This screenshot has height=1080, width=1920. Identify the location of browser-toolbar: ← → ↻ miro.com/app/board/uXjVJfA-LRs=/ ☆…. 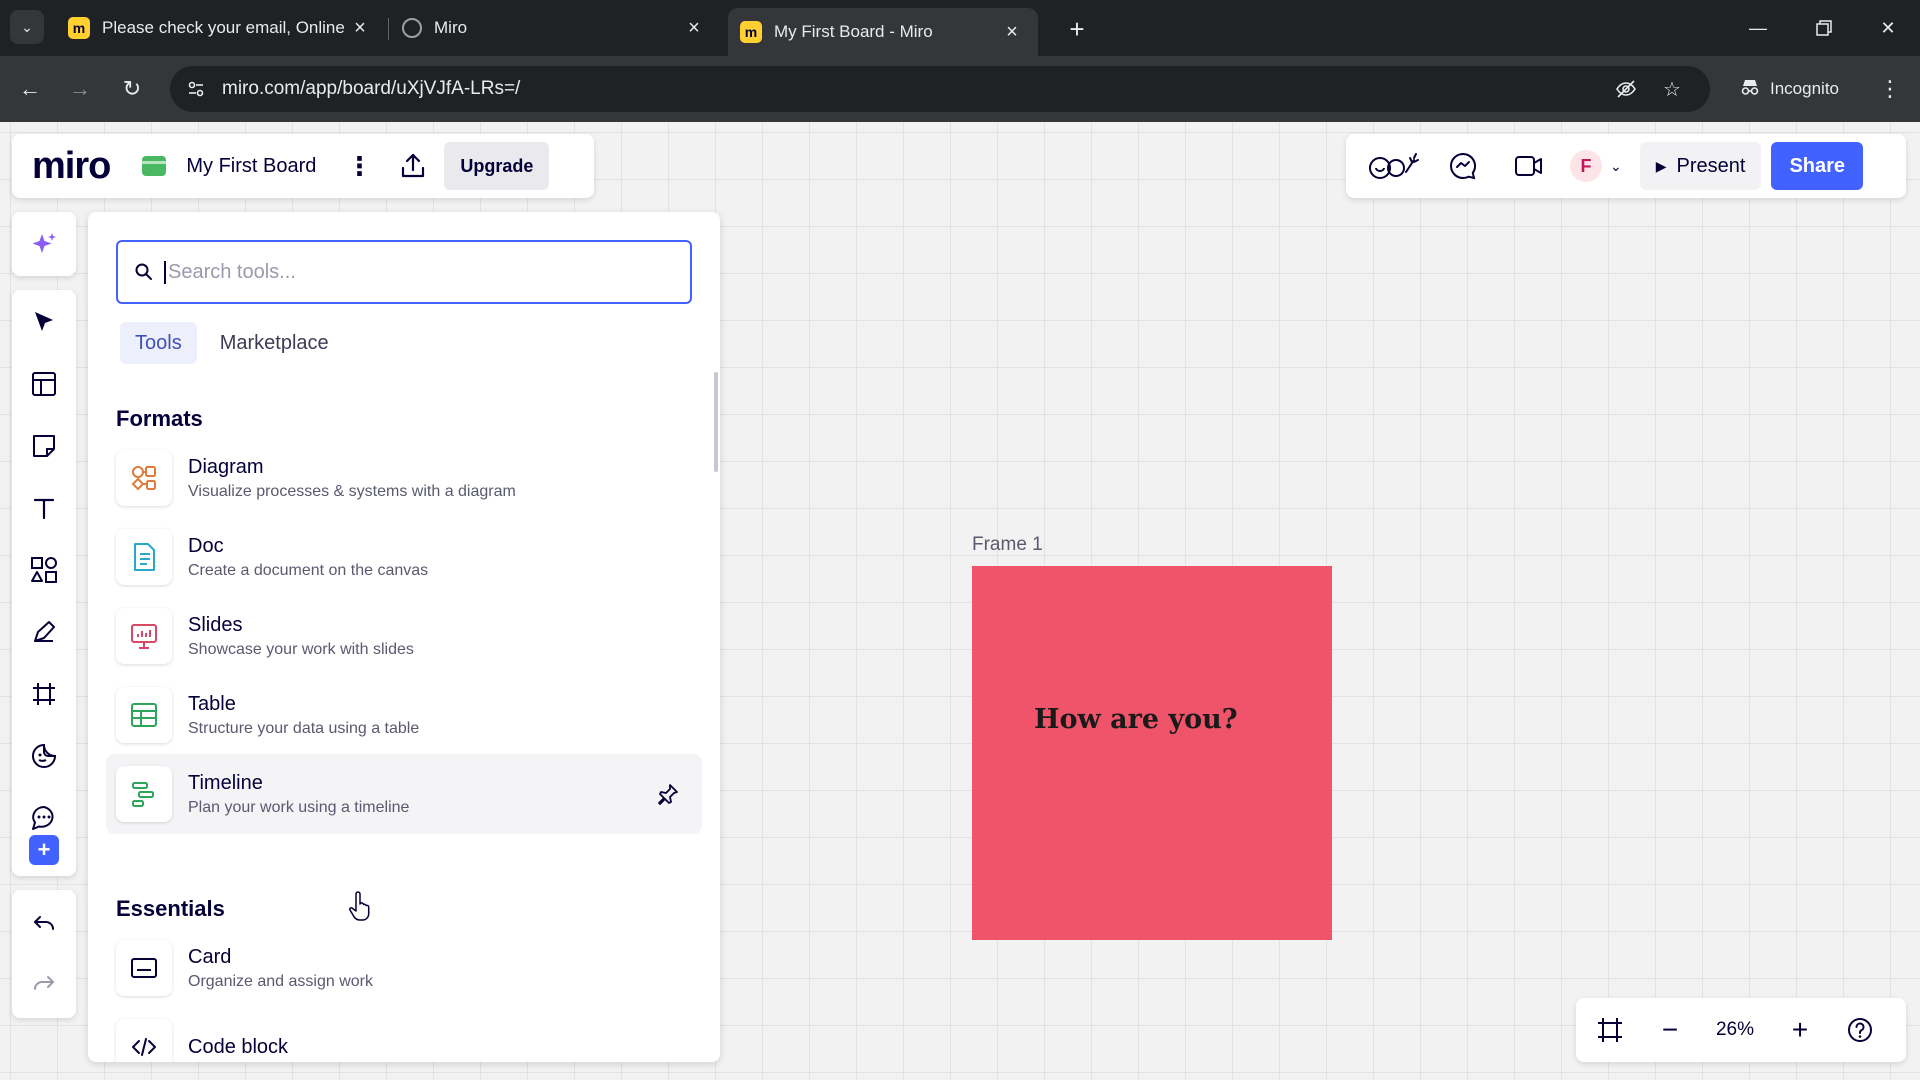
(960, 89).